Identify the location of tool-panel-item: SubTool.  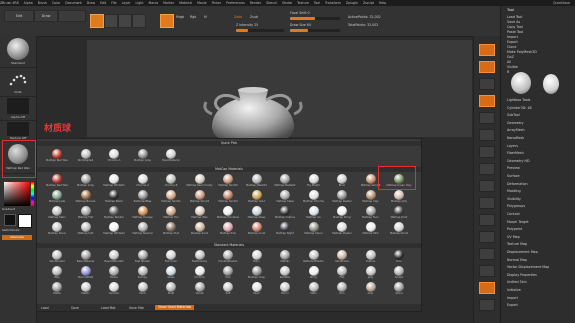
(513, 115).